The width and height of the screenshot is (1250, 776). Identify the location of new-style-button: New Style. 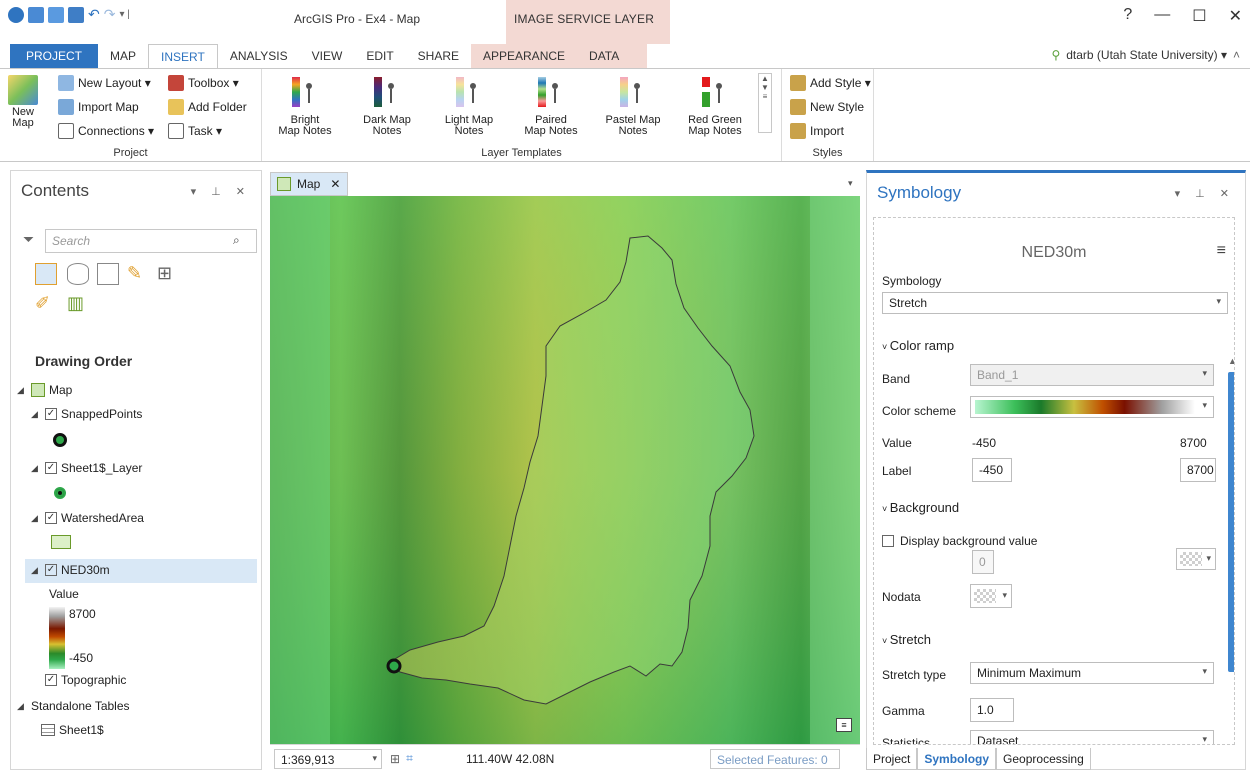
(827, 107).